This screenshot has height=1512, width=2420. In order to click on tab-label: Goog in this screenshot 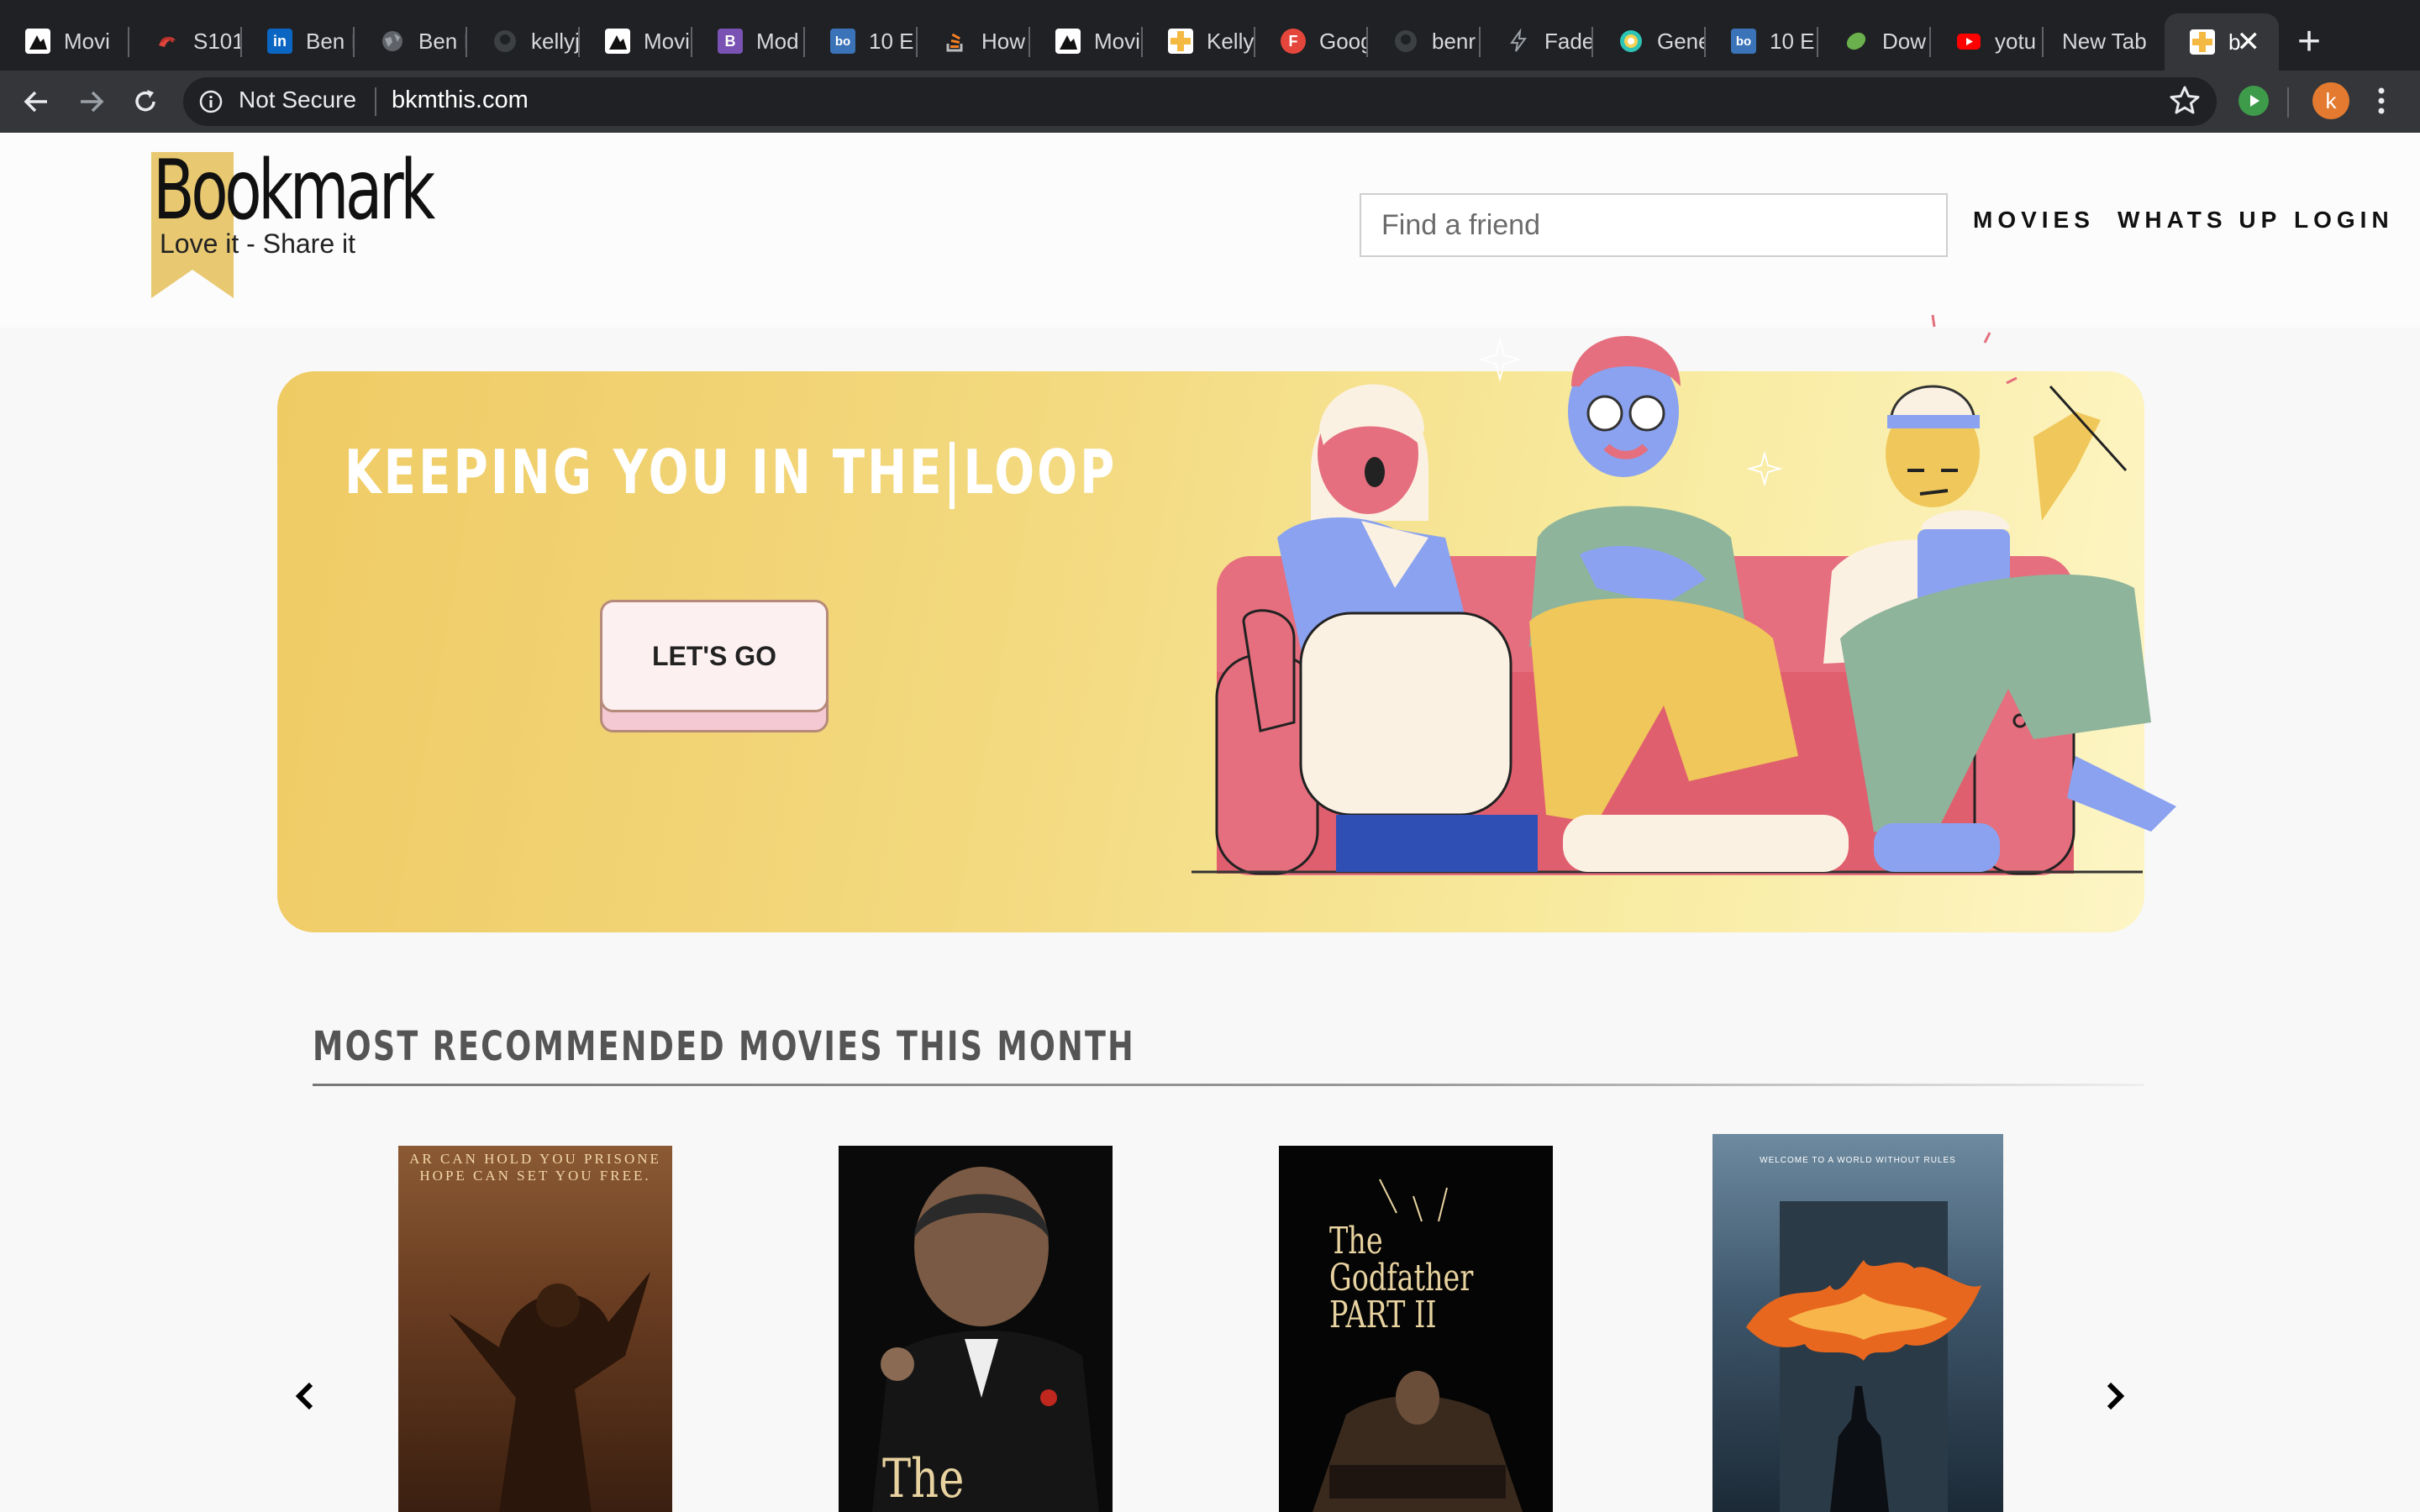, I will do `click(1344, 41)`.